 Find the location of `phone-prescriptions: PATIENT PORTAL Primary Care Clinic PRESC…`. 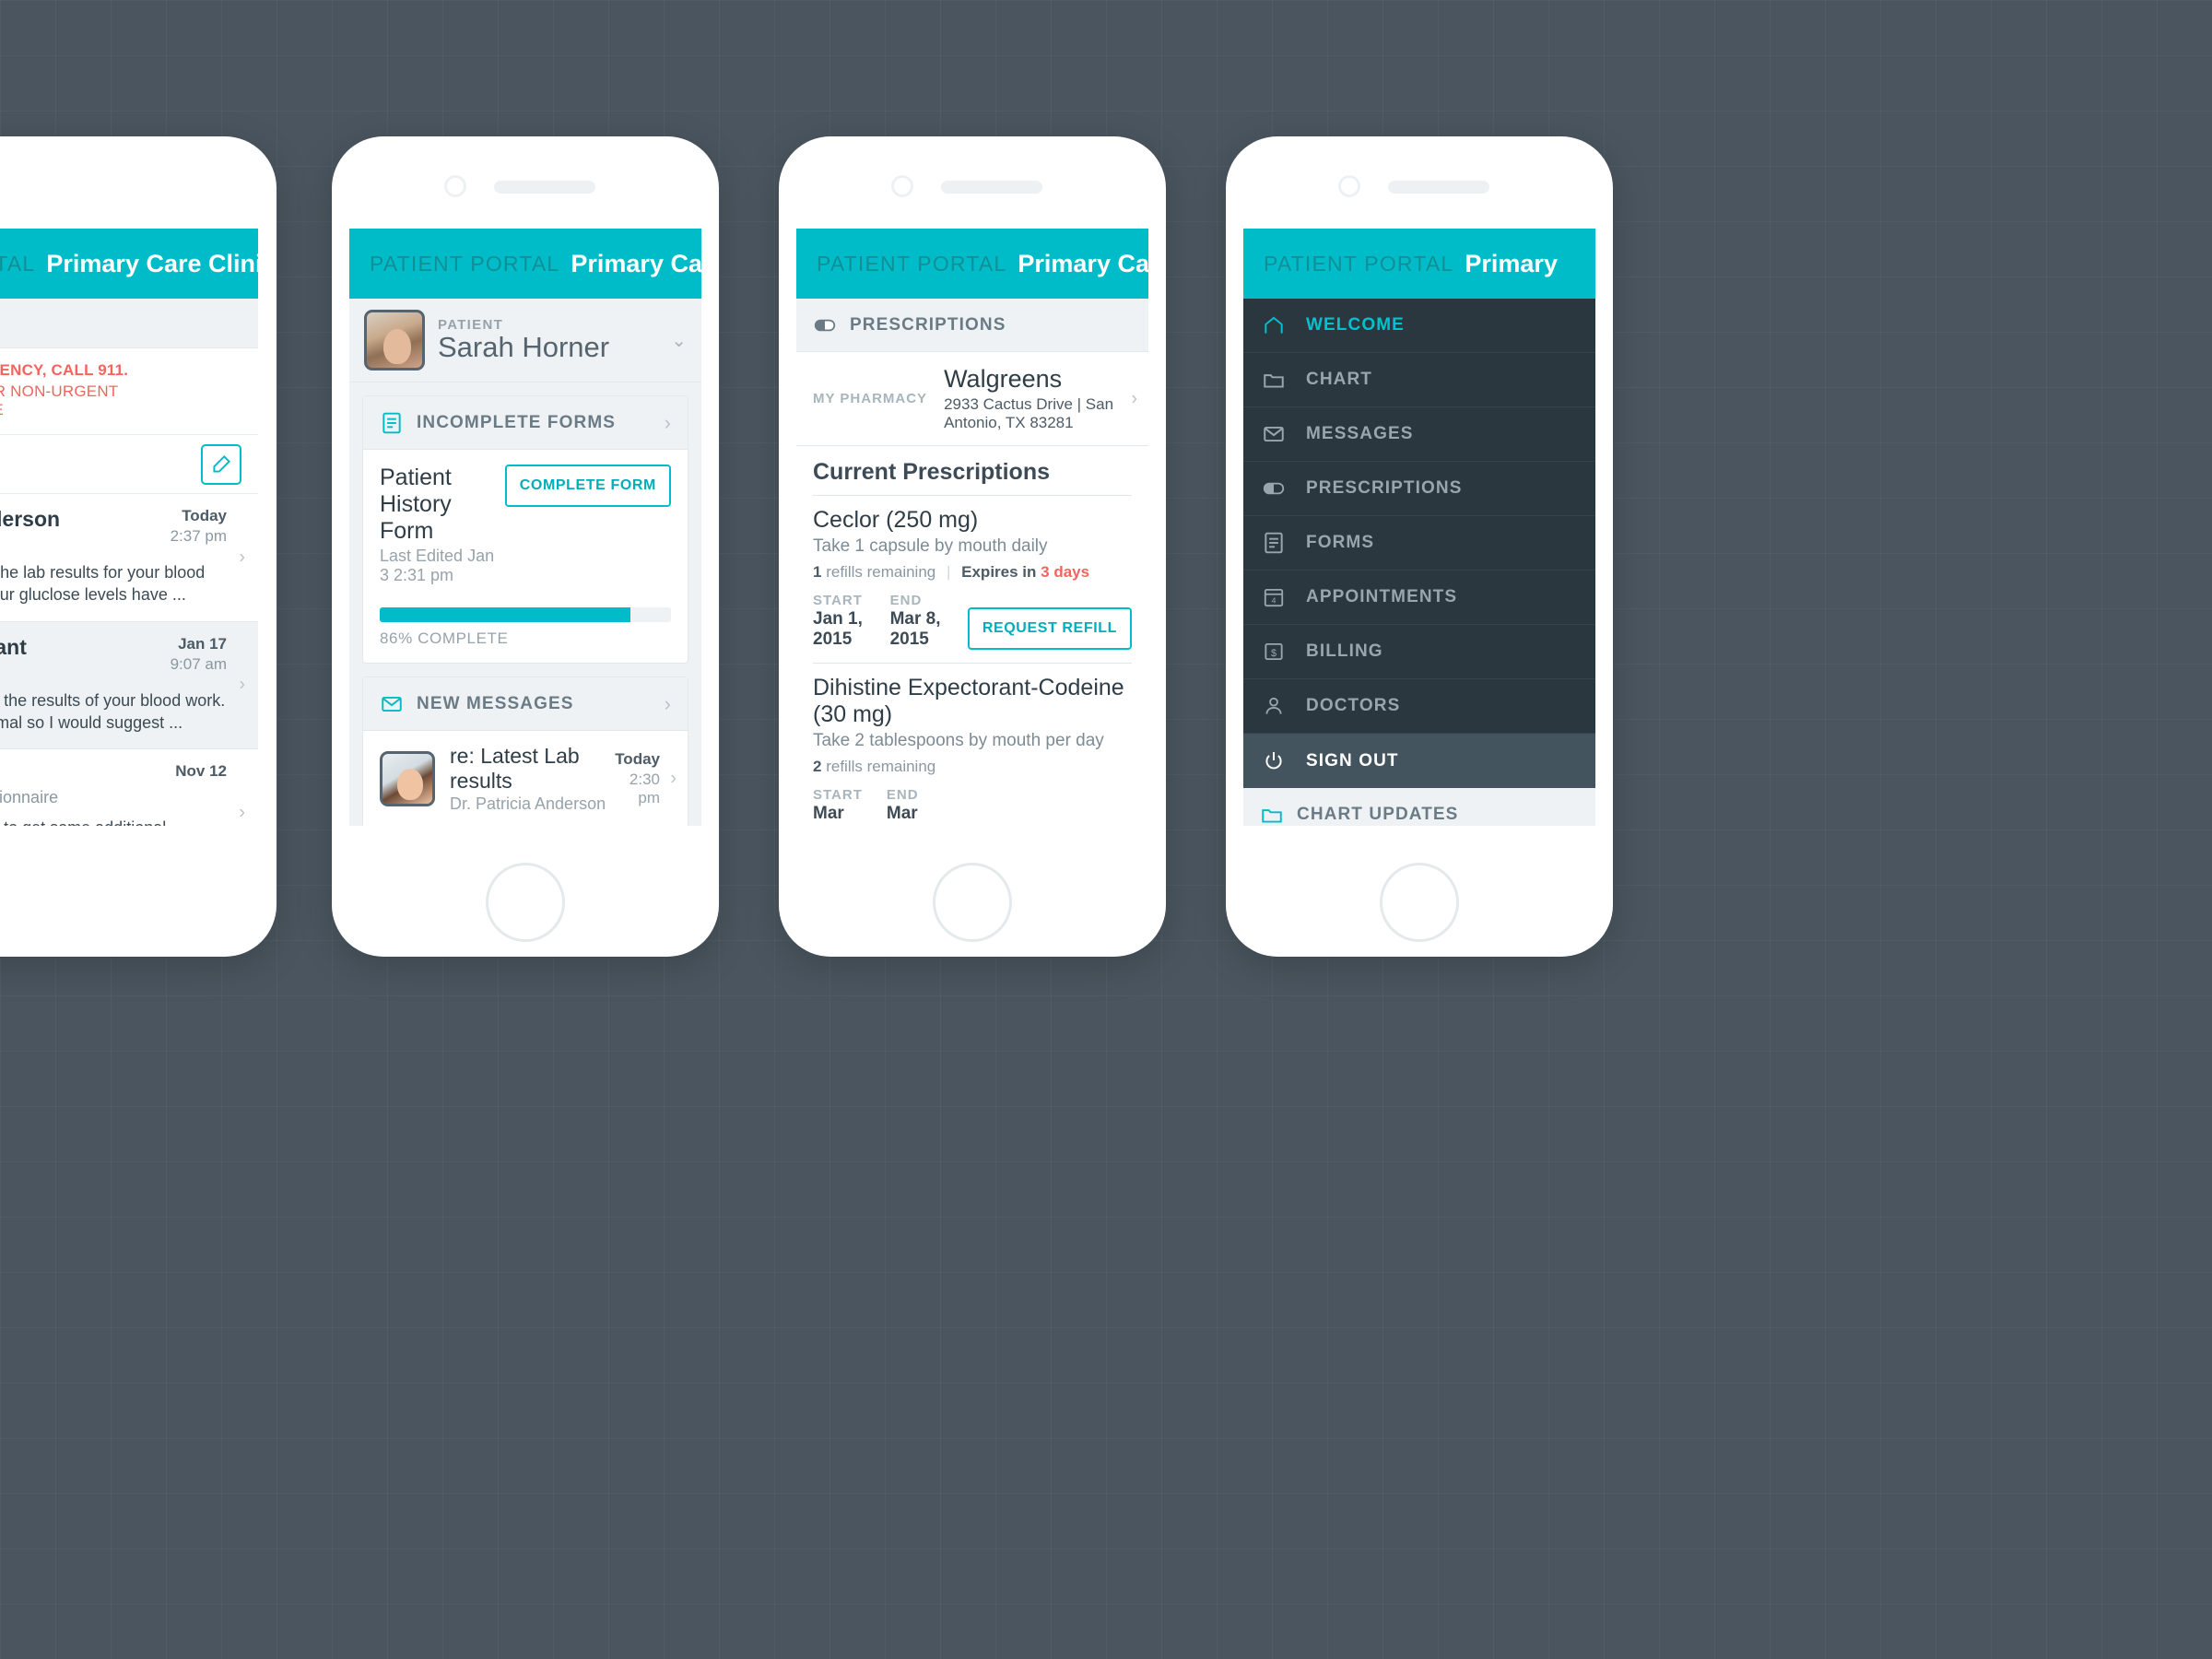

phone-prescriptions: PATIENT PORTAL Primary Care Clinic PRESC… is located at coordinates (972, 546).